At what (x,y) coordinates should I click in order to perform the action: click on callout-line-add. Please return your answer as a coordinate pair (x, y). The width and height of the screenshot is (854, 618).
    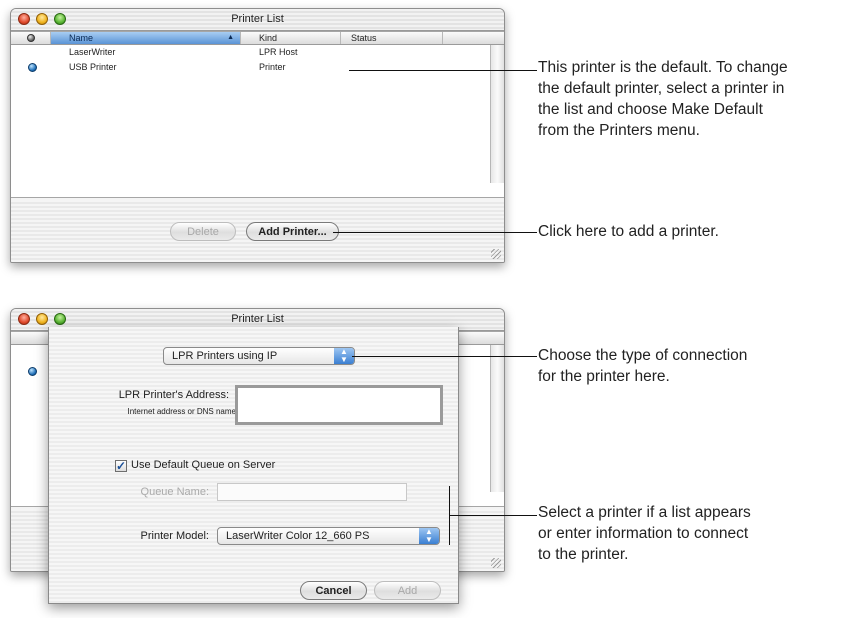
    Looking at the image, I should click on (435, 232).